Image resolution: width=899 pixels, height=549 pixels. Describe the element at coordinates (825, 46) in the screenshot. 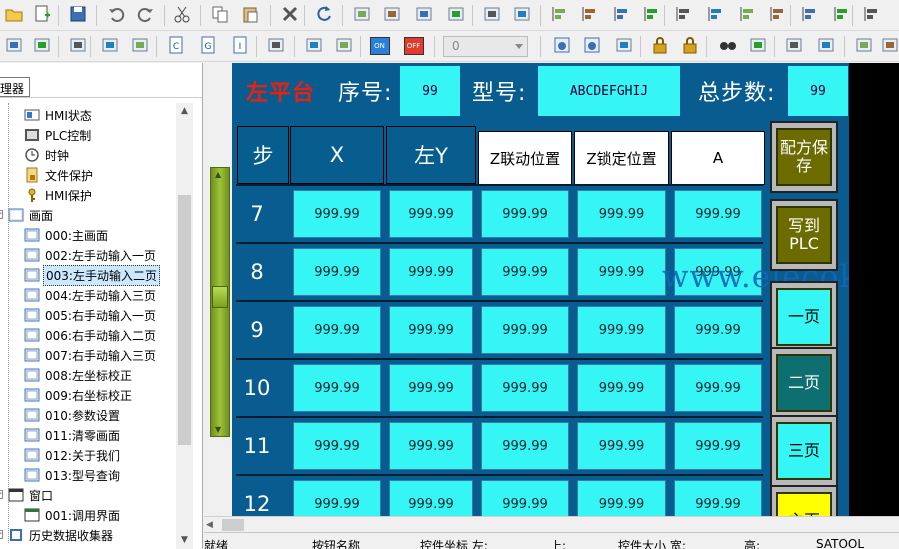

I see `book-button` at that location.